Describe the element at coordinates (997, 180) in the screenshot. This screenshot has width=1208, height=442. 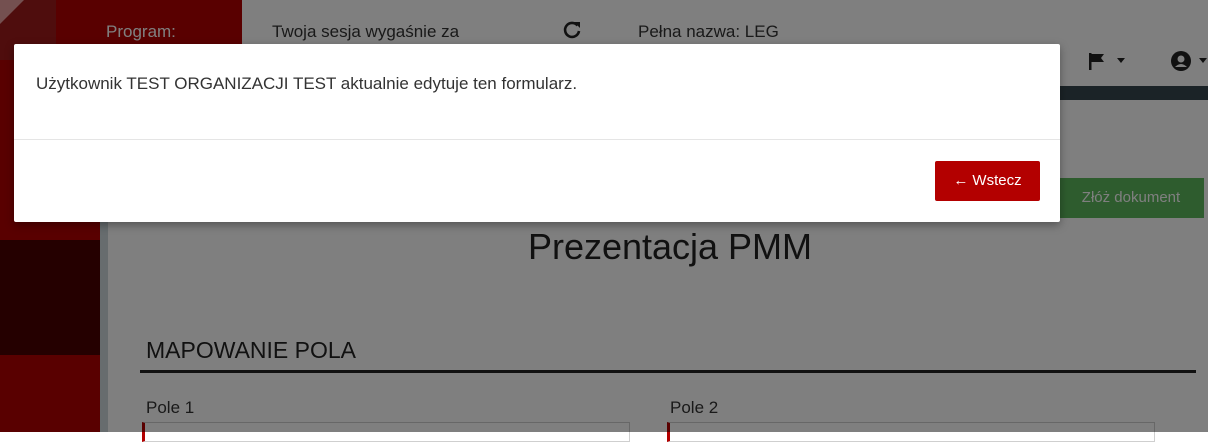
I see `back-button-label: Wstecz` at that location.